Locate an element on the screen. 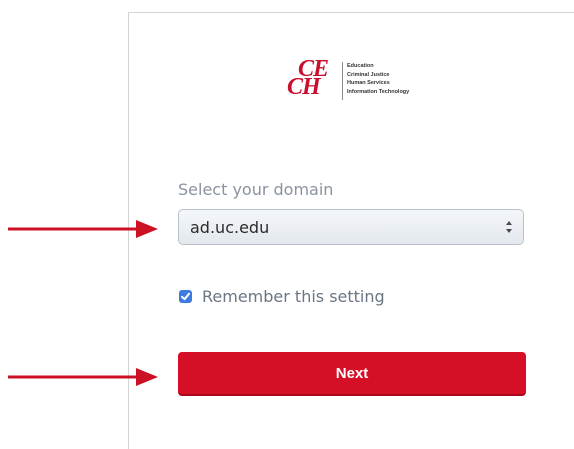  logo-word-human-services: Human Services is located at coordinates (368, 83).